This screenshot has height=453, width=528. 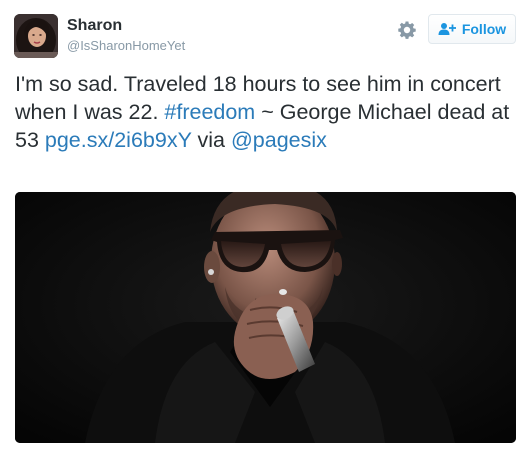 I want to click on hashtag-link: #freedom, so click(x=209, y=112).